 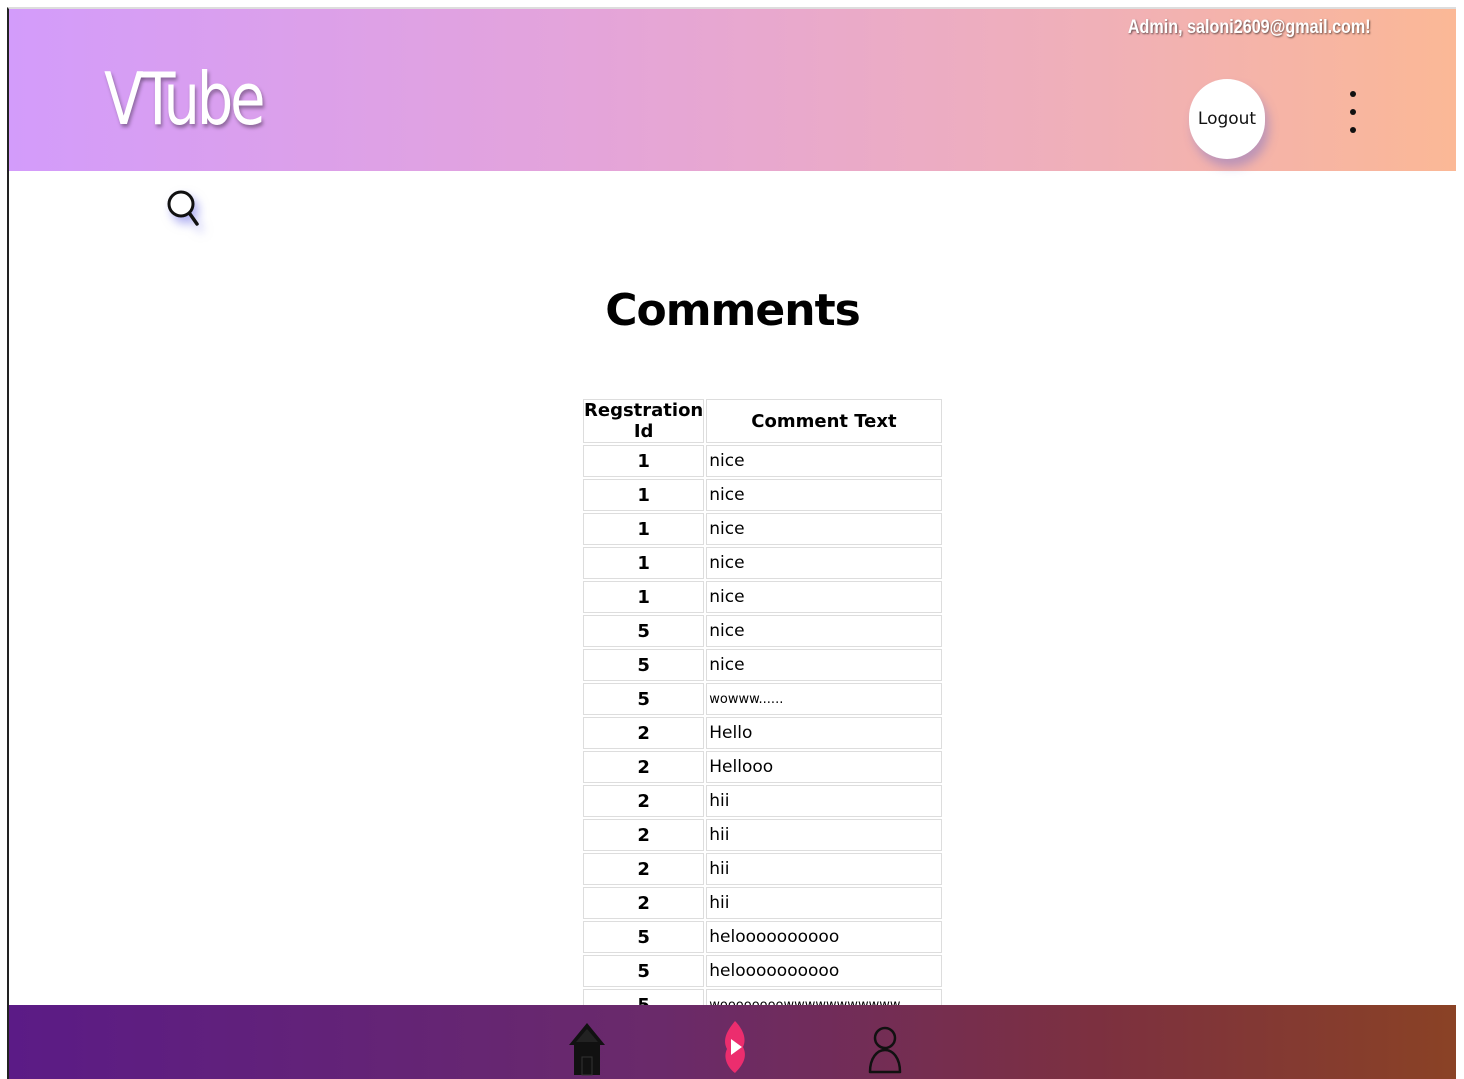 I want to click on app-logo: VTube, so click(x=185, y=99).